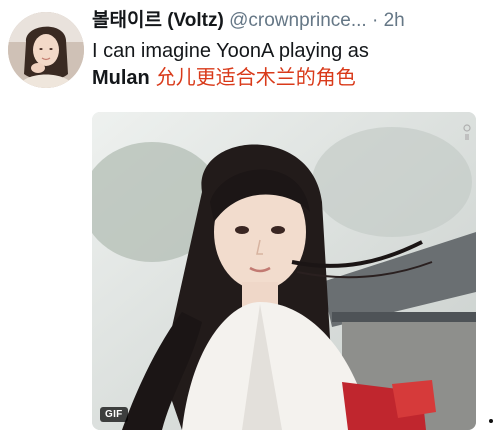 Image resolution: width=499 pixels, height=437 pixels. I want to click on display-name: 볼태이르 (Voltz), so click(158, 20).